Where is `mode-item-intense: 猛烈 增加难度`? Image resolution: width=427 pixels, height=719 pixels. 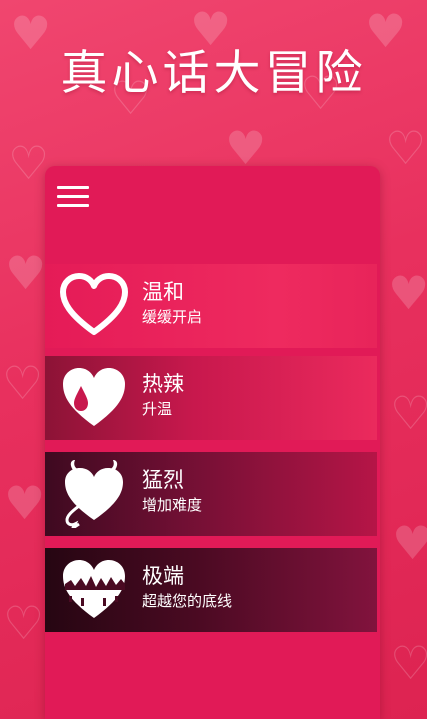 mode-item-intense: 猛烈 增加难度 is located at coordinates (211, 494).